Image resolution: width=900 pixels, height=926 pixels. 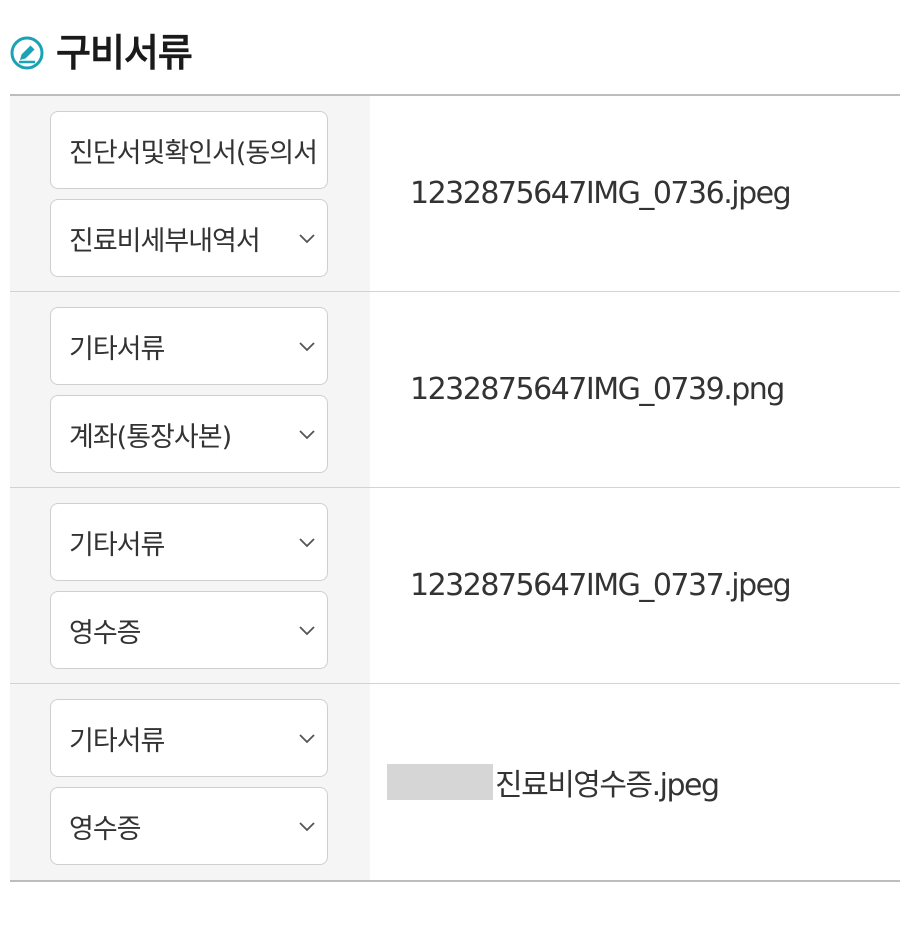 What do you see at coordinates (27, 53) in the screenshot?
I see `edit-circle-icon` at bounding box center [27, 53].